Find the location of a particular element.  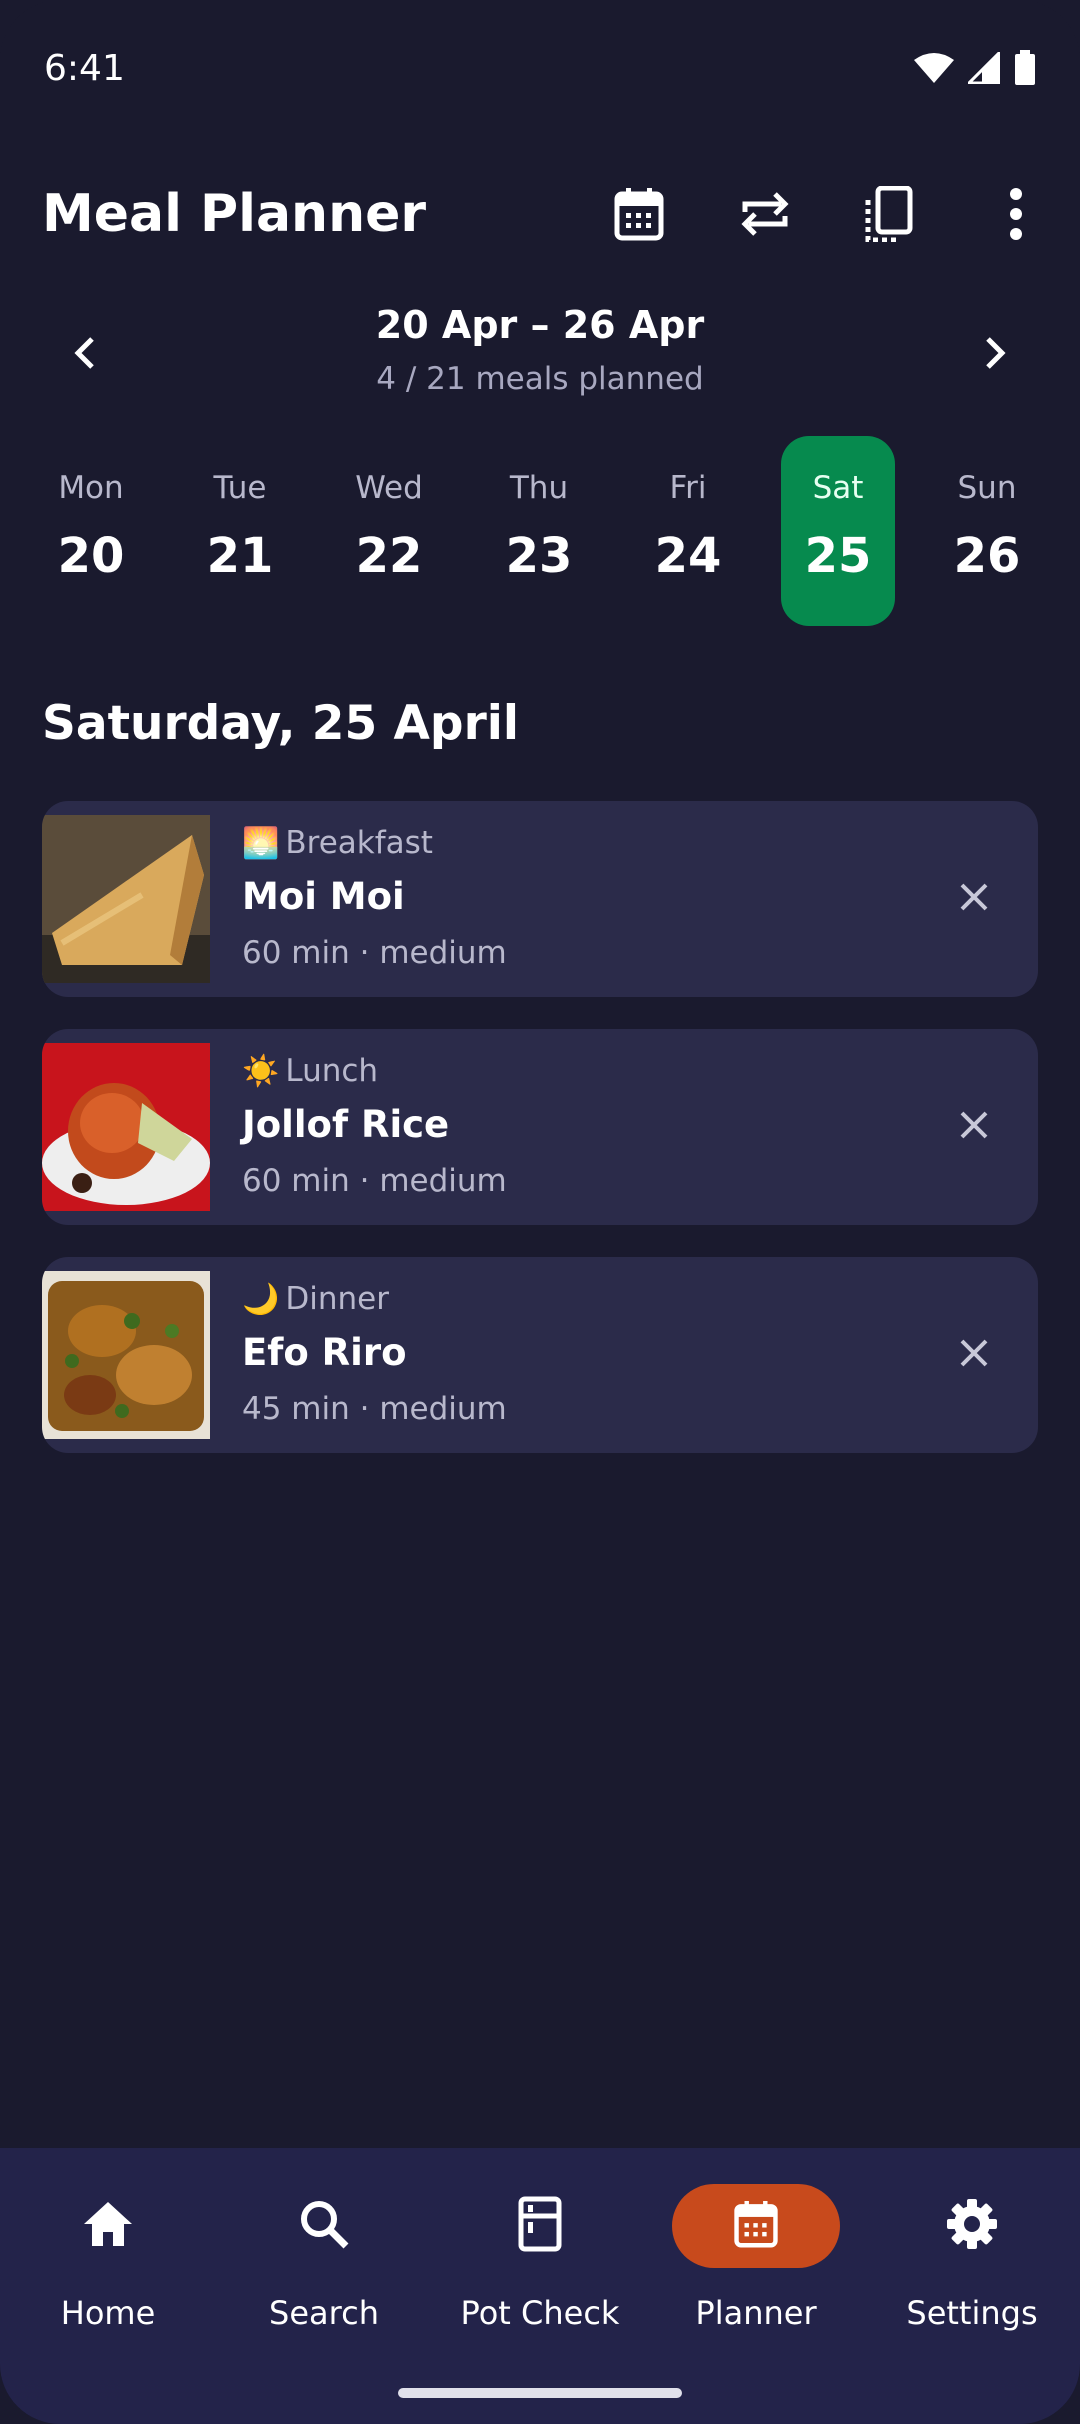

copy-icon is located at coordinates (889, 215).